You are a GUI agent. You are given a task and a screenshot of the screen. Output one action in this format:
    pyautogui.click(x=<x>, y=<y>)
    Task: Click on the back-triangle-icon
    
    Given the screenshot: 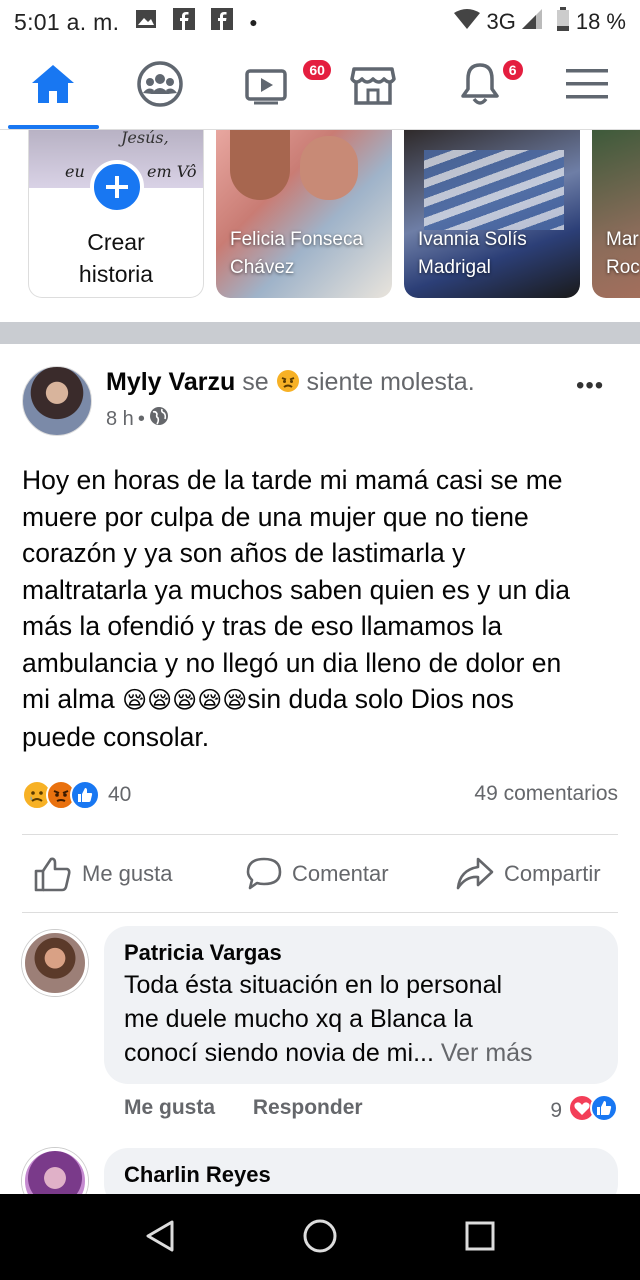 What is the action you would take?
    pyautogui.click(x=160, y=1236)
    